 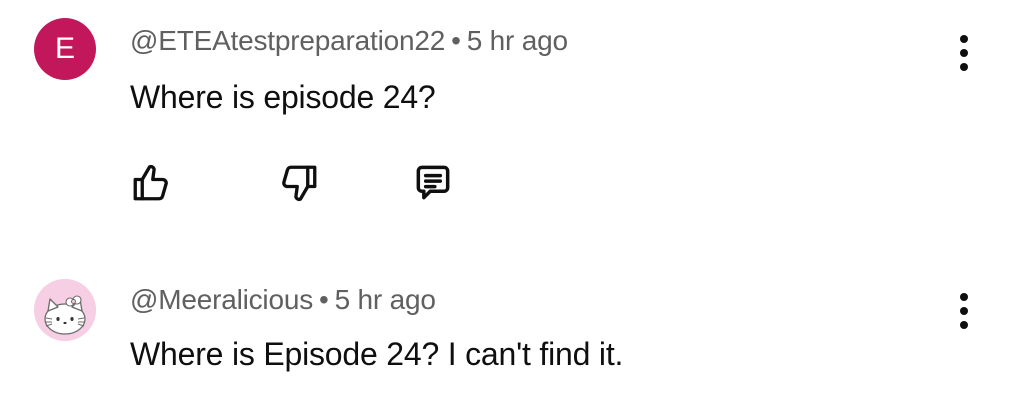 I want to click on hello-kitty-avatar, so click(x=65, y=310).